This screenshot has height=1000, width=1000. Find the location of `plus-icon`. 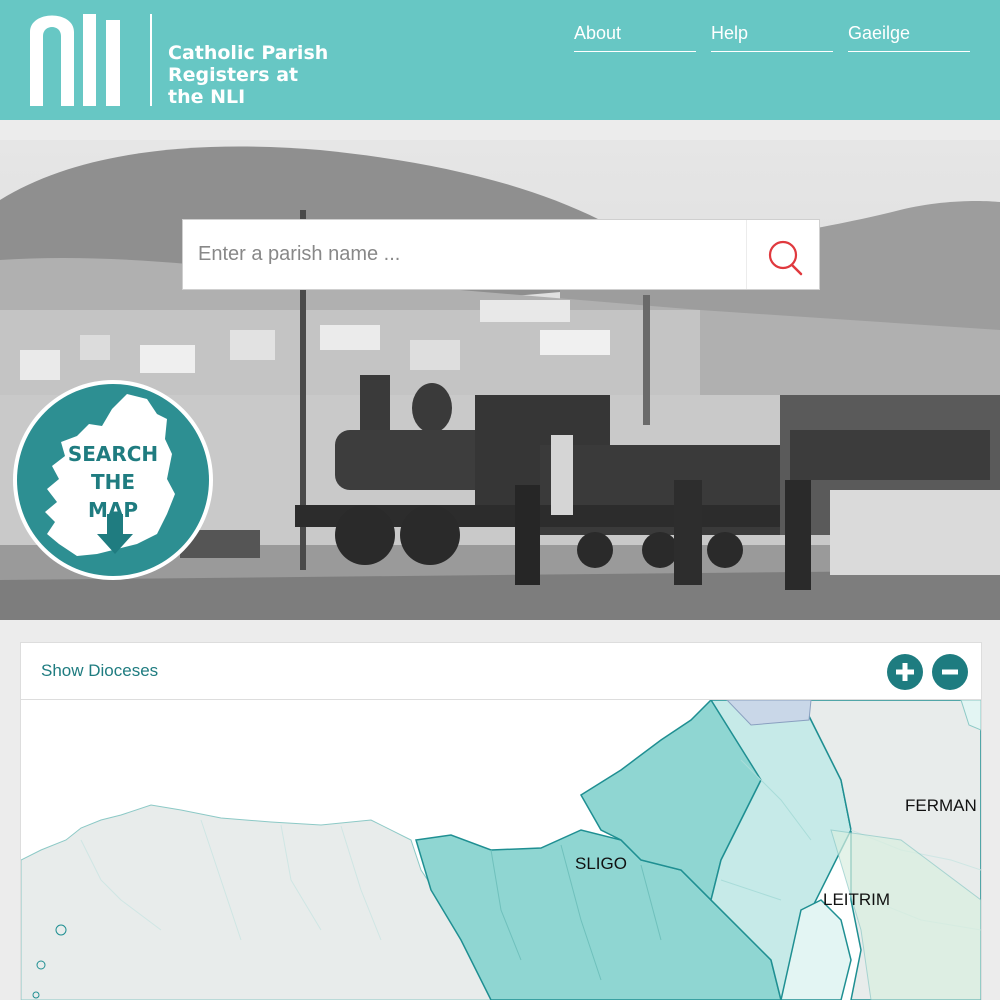

plus-icon is located at coordinates (905, 672).